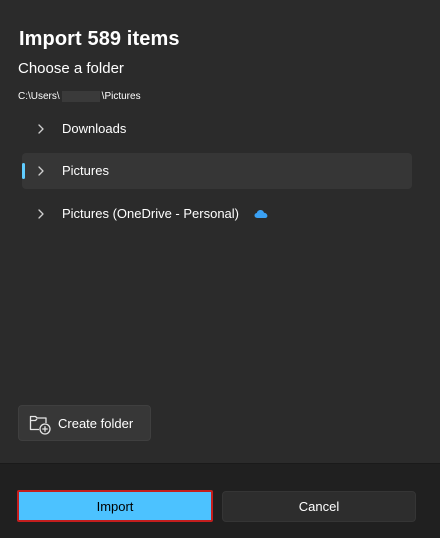 Image resolution: width=440 pixels, height=538 pixels. Describe the element at coordinates (85, 170) in the screenshot. I see `tree-item-label: Pictures` at that location.